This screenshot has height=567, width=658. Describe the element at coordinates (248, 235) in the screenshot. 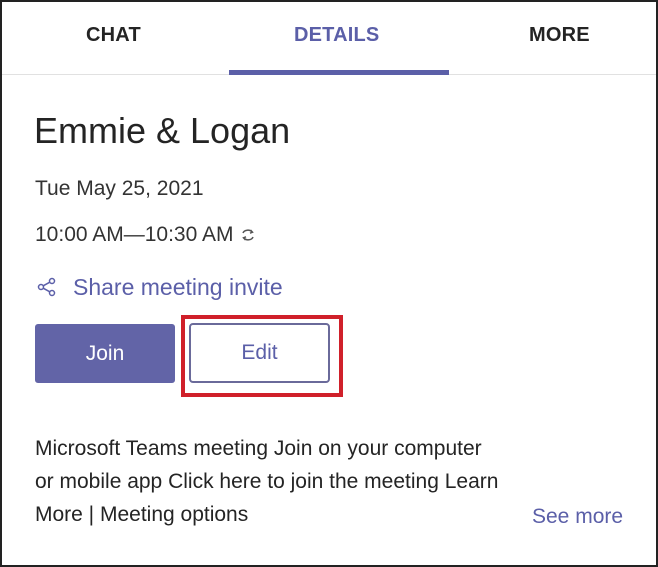

I see `repeat-icon` at that location.